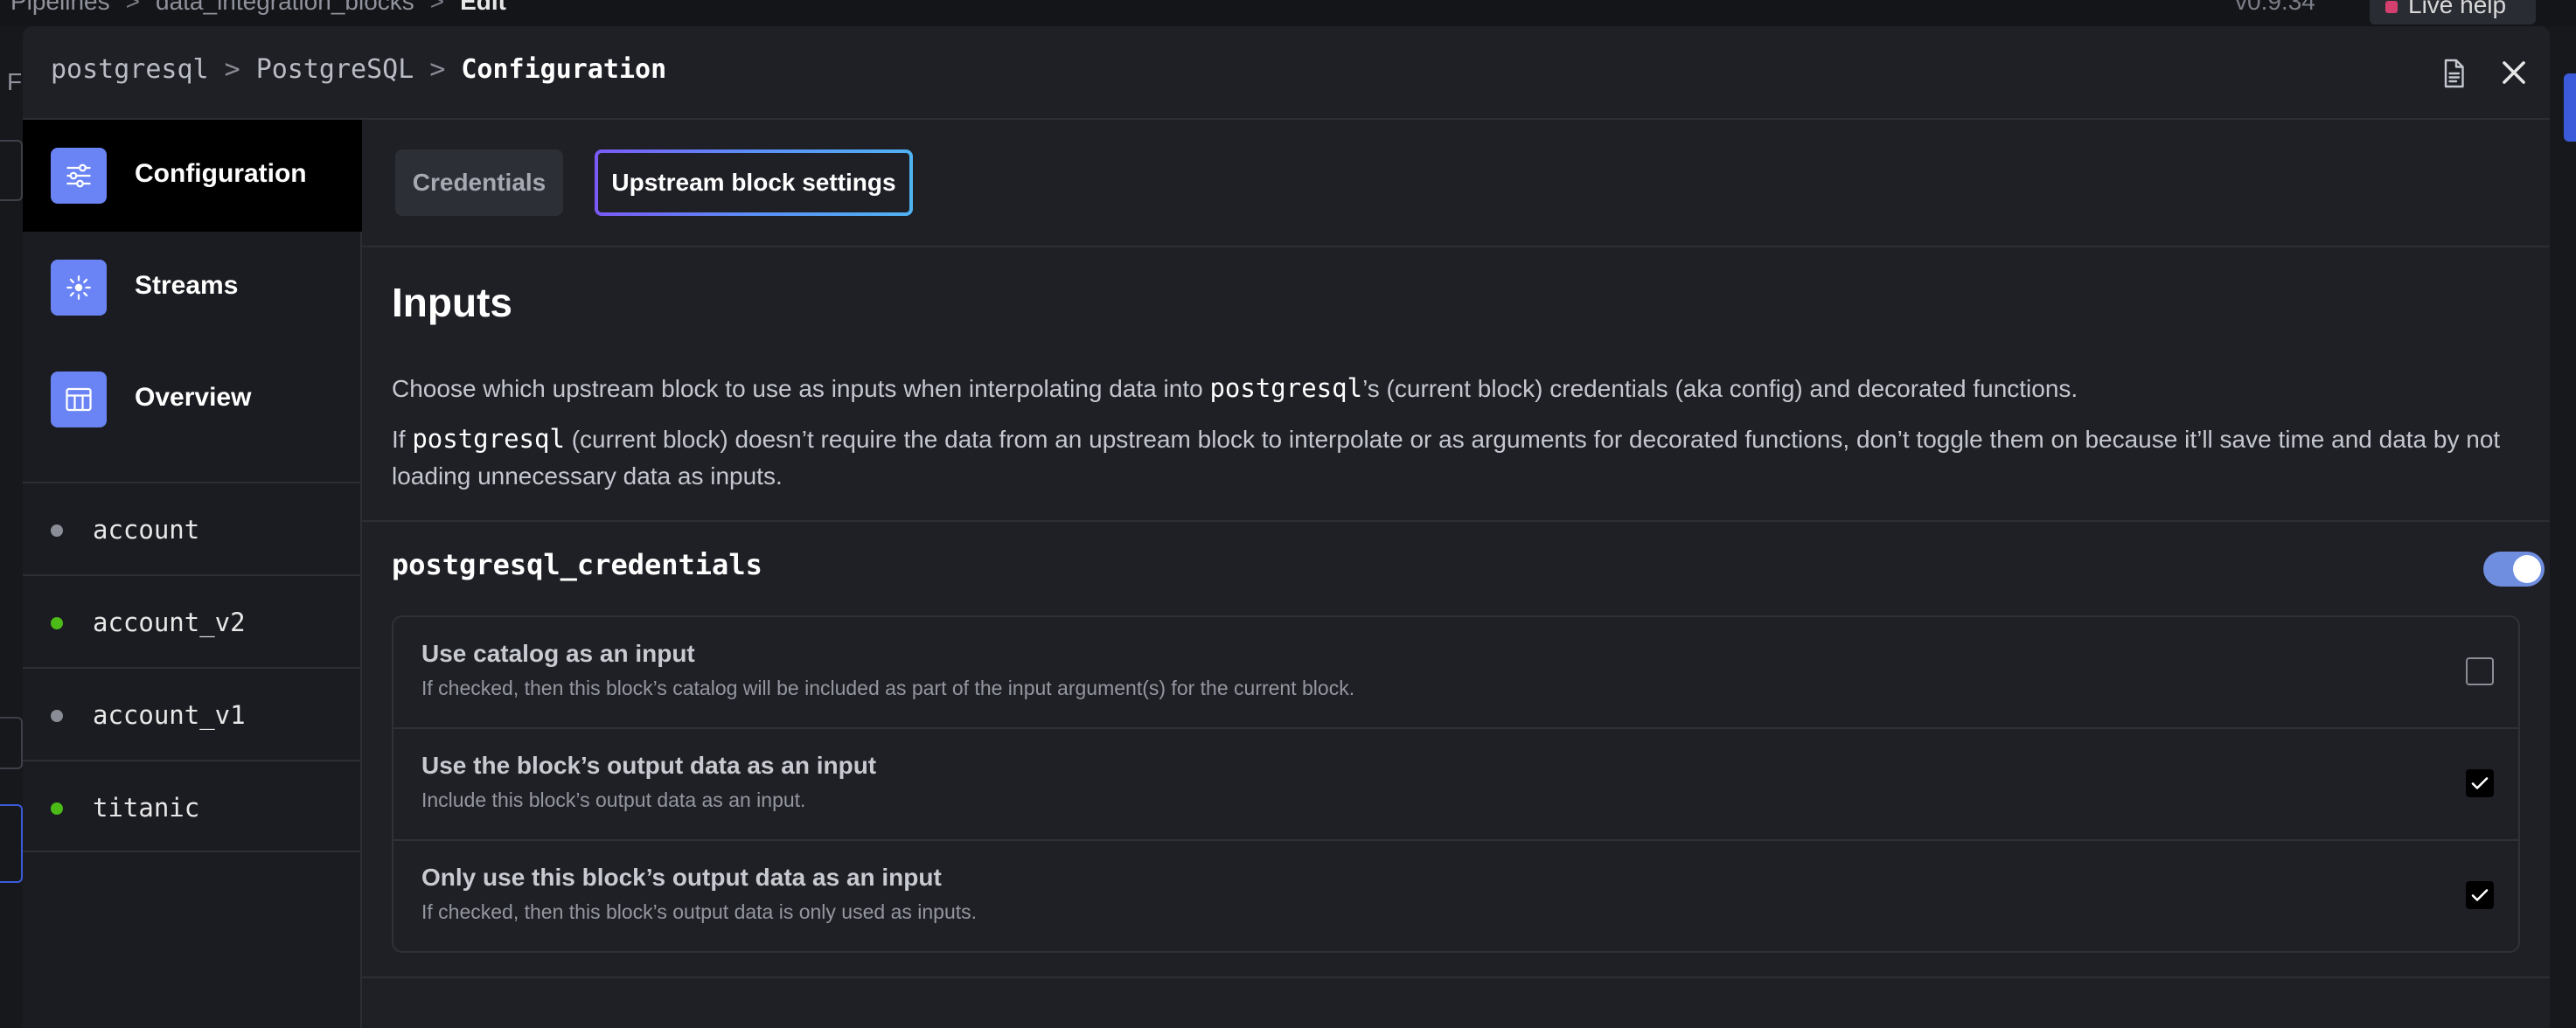  What do you see at coordinates (2275, 7) in the screenshot?
I see `version-label: v0.9.34` at bounding box center [2275, 7].